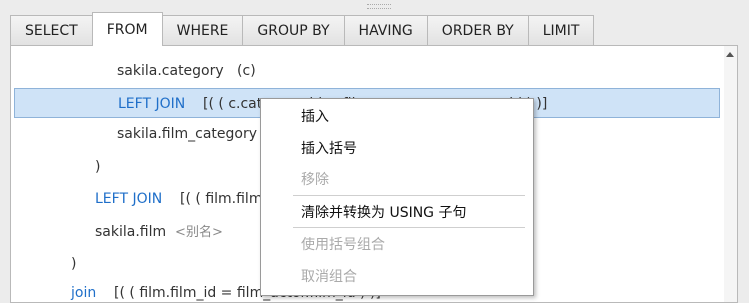  Describe the element at coordinates (396, 180) in the screenshot. I see `menu-item-remove: 移除` at that location.